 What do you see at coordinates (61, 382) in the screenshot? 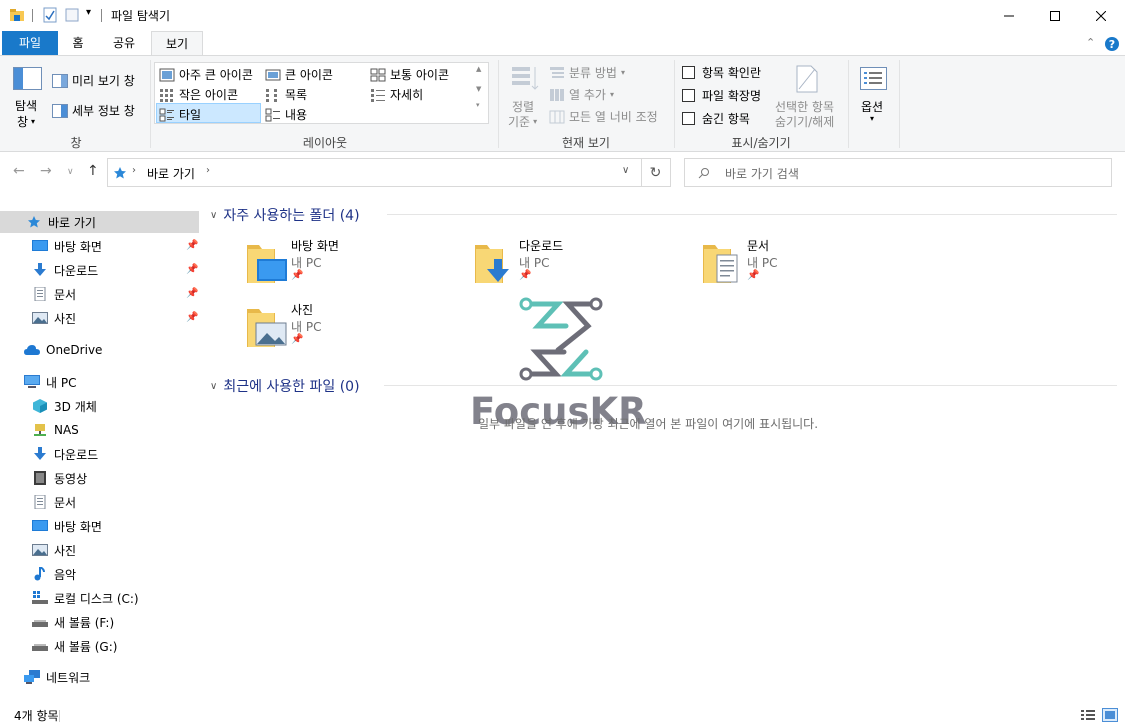
I see `nav-this-pc-label: 내 PC` at bounding box center [61, 382].